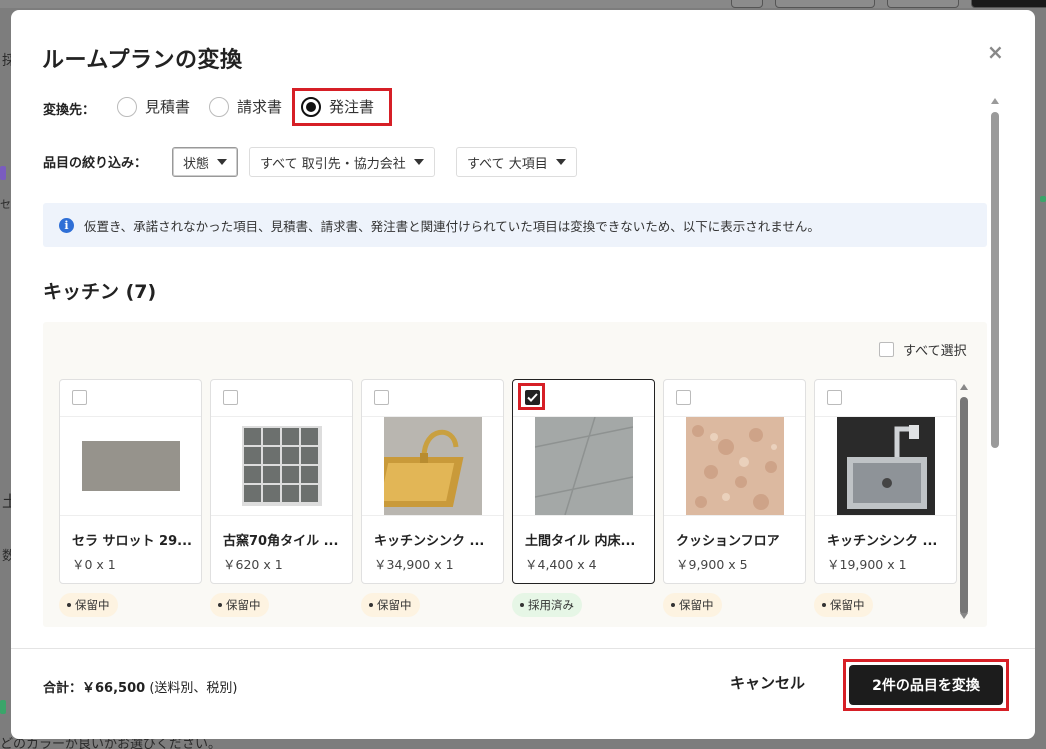 The width and height of the screenshot is (1046, 749). What do you see at coordinates (964, 616) in the screenshot?
I see `scroll-down-icon` at bounding box center [964, 616].